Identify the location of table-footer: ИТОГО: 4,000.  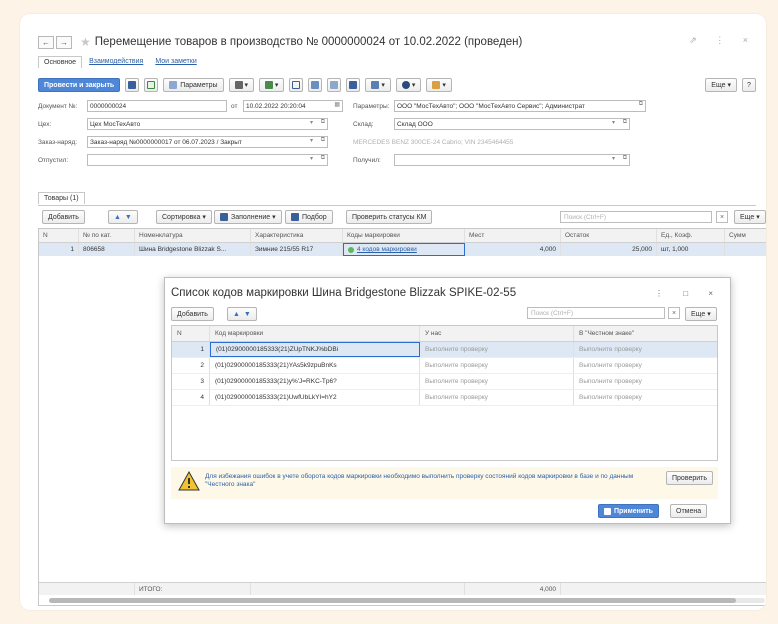
(402, 588).